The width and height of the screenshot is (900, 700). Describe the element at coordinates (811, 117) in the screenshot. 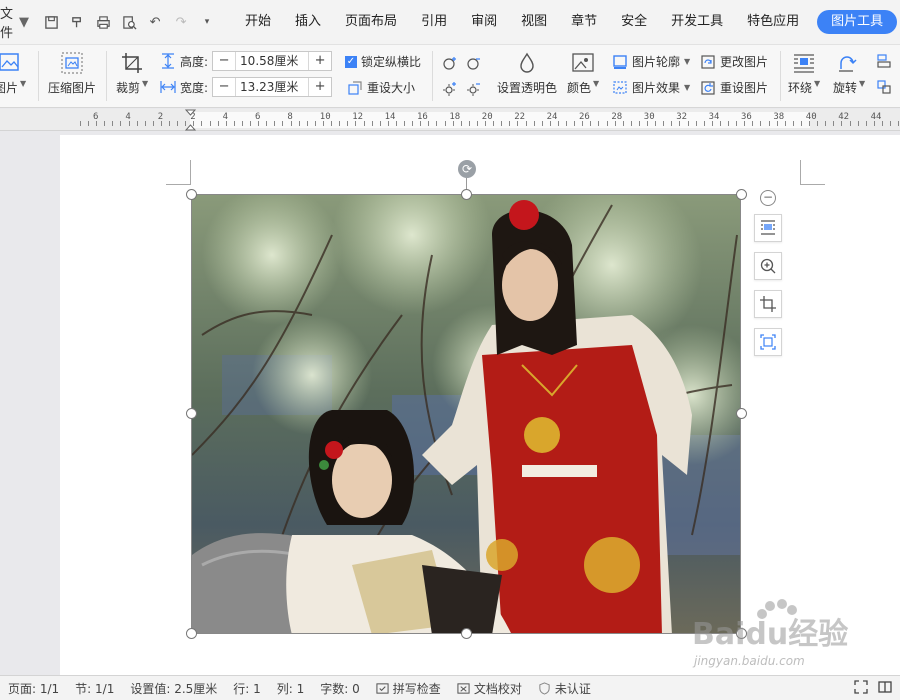

I see `ruler-label: 40` at that location.